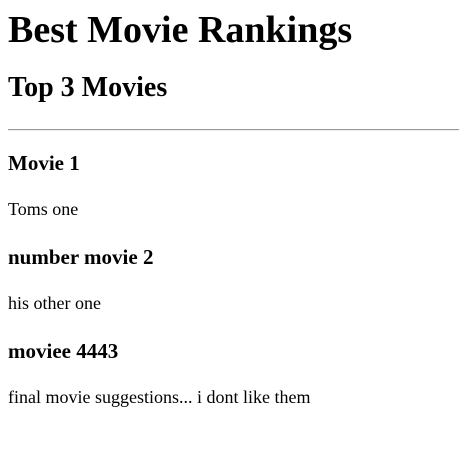 The image size is (459, 466). I want to click on movie-description: his other one, so click(54, 303).